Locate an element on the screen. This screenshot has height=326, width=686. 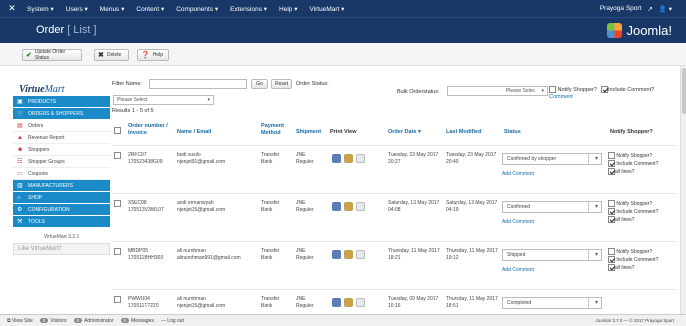
sidebar-item-tools: ⚒ TOOLS is located at coordinates (61, 222).